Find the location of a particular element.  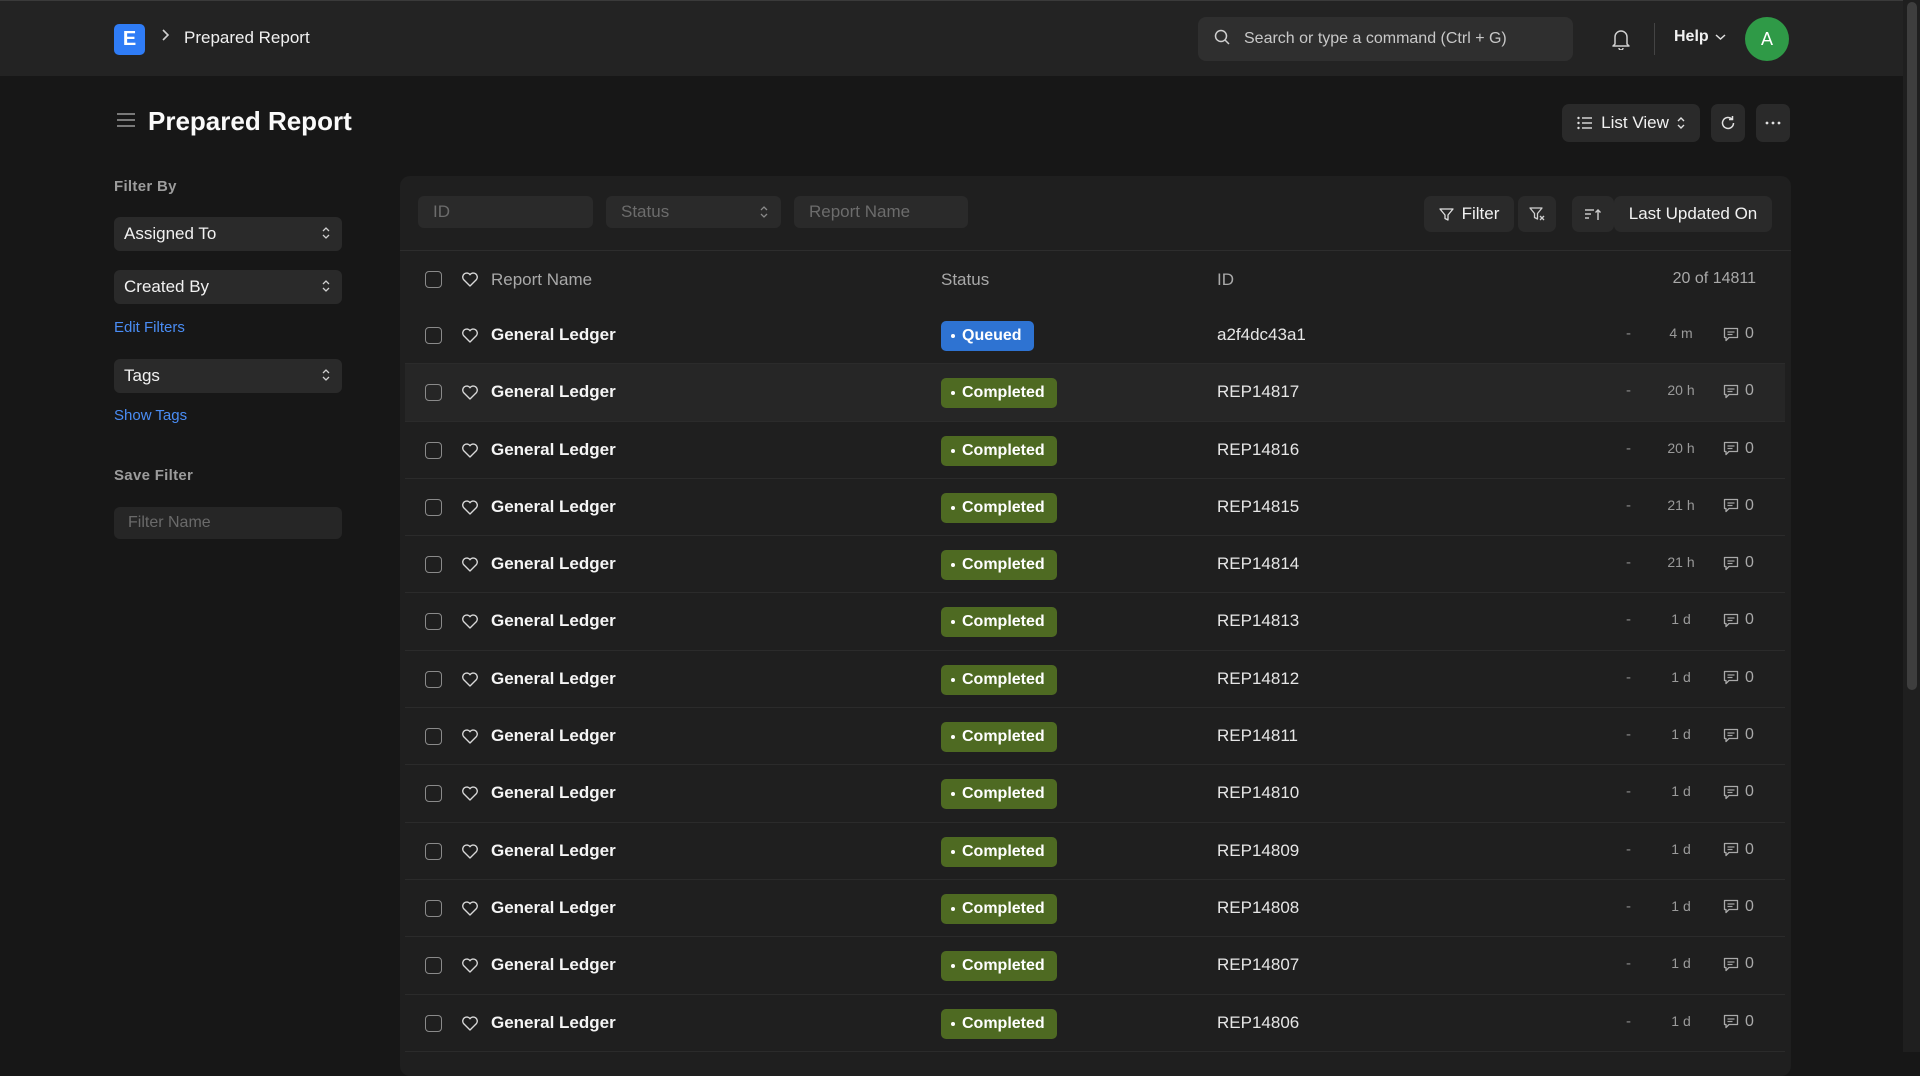

search-input: Search or type a command (Ctrl + G) is located at coordinates (1385, 39).